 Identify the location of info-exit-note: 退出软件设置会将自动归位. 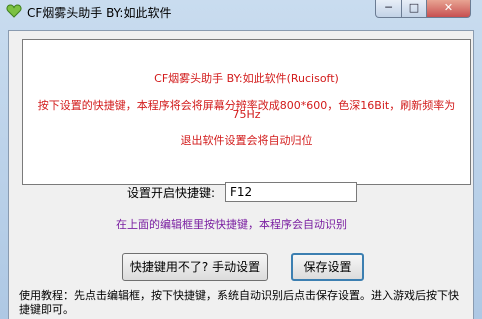
(246, 140).